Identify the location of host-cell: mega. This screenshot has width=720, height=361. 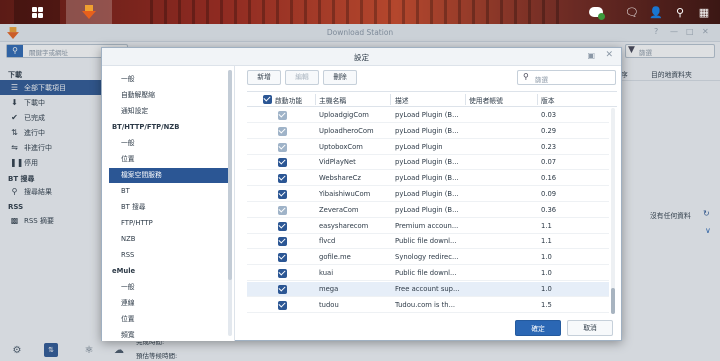
(329, 288).